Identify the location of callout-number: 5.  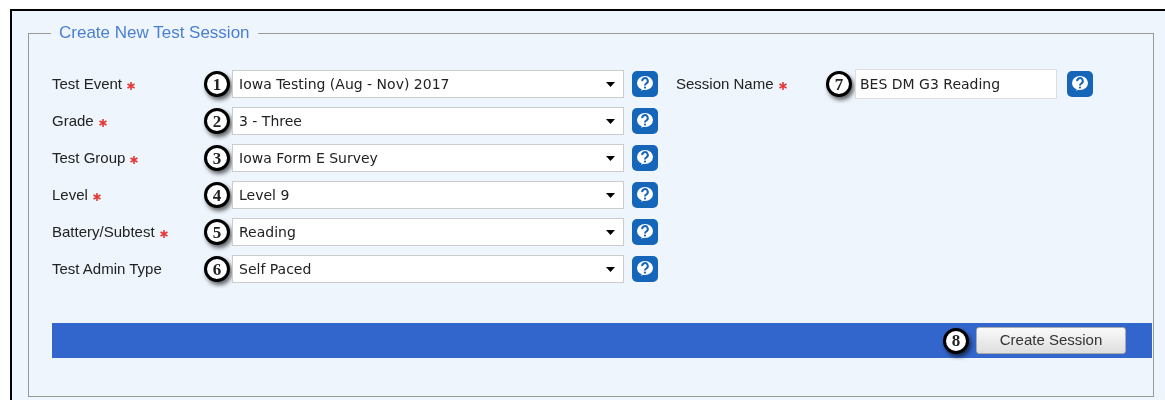
(217, 232).